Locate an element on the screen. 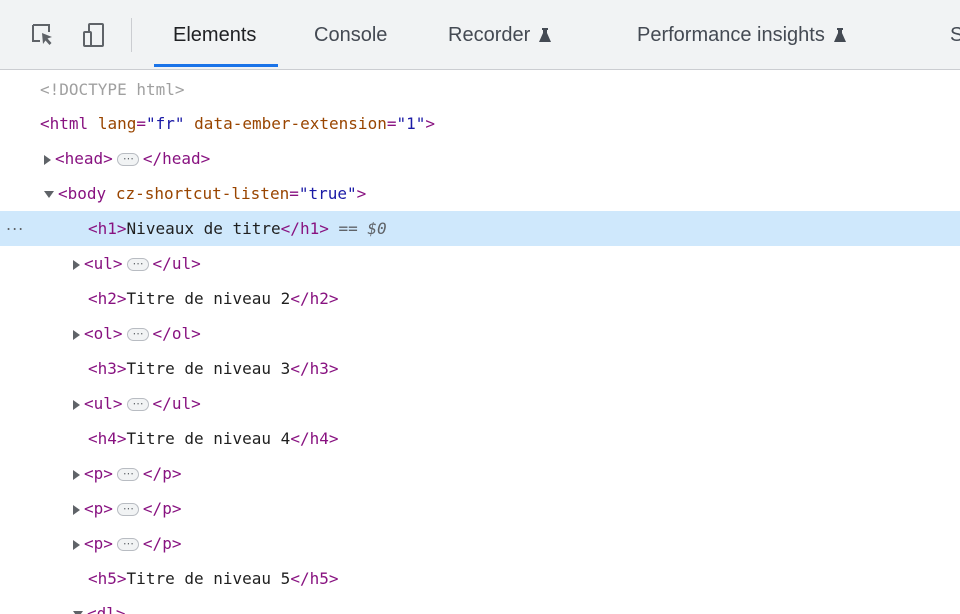 The height and width of the screenshot is (614, 960). tree-row-dl: <dl> is located at coordinates (480, 605).